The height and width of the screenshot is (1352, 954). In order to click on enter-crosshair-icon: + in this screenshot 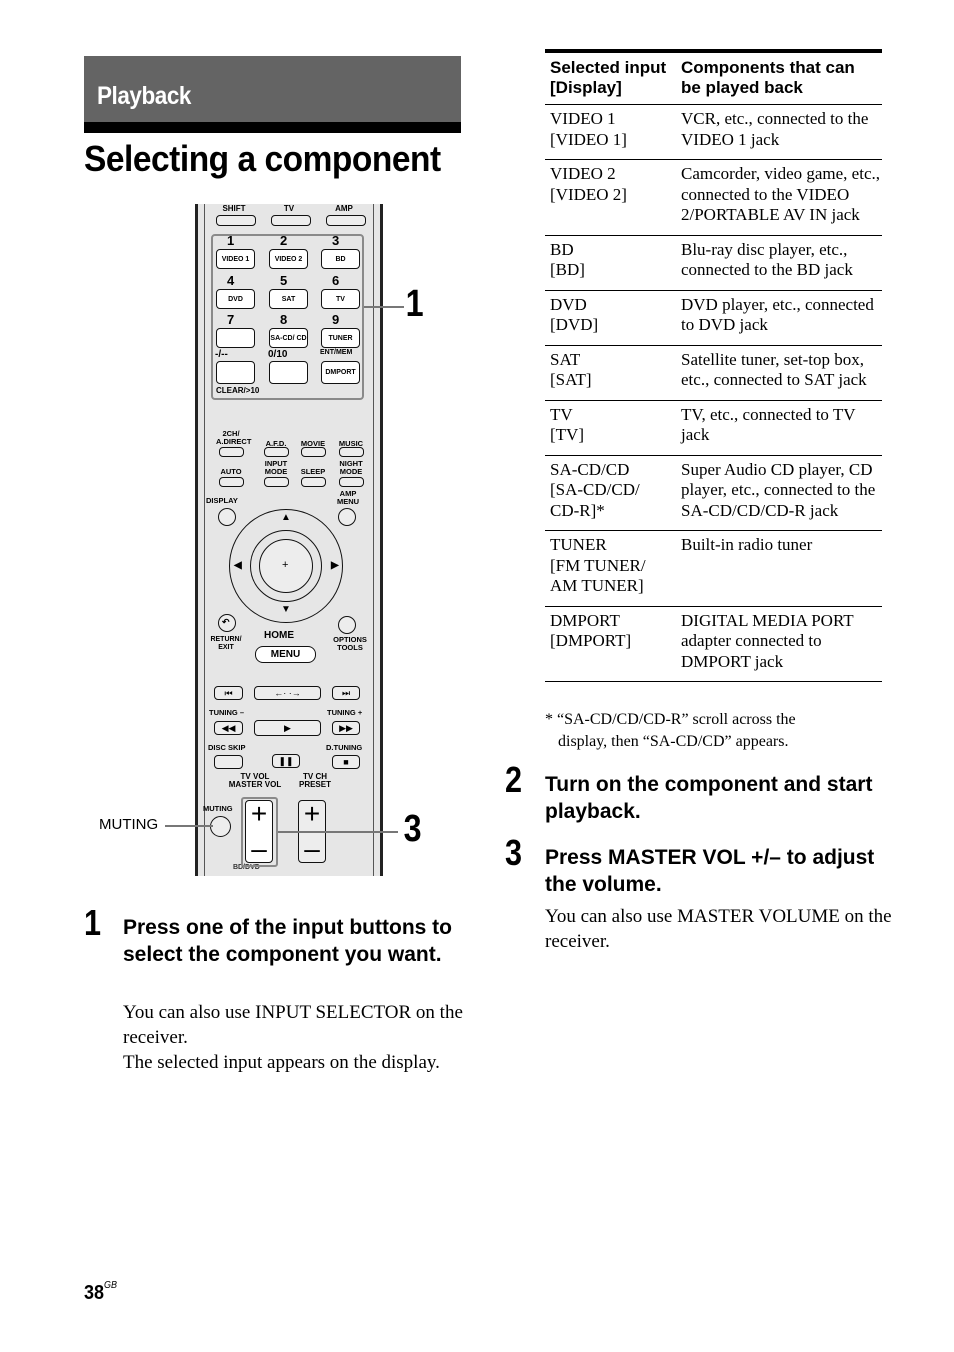, I will do `click(285, 565)`.